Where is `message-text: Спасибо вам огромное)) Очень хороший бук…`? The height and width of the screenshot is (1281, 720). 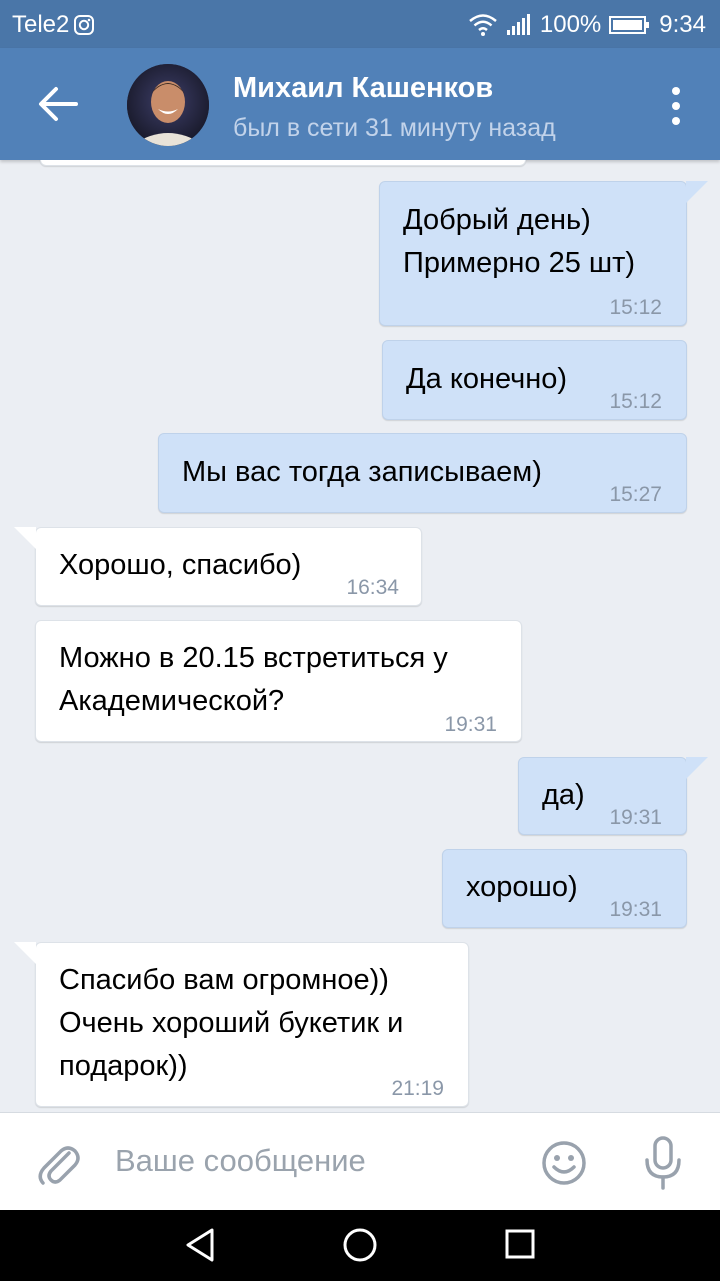
message-text: Спасибо вам огромное)) Очень хороший бук… is located at coordinates (231, 1023).